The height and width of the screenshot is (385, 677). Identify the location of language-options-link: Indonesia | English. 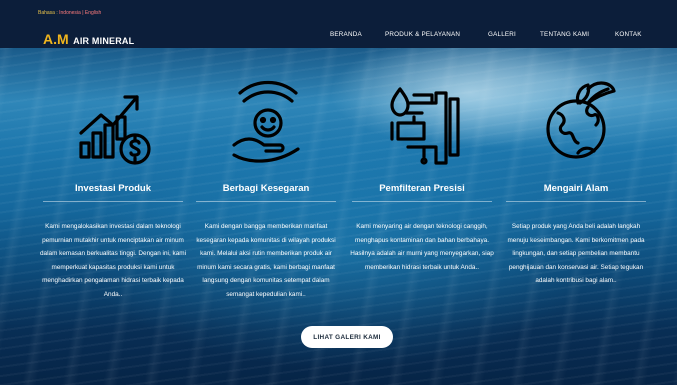
(80, 13).